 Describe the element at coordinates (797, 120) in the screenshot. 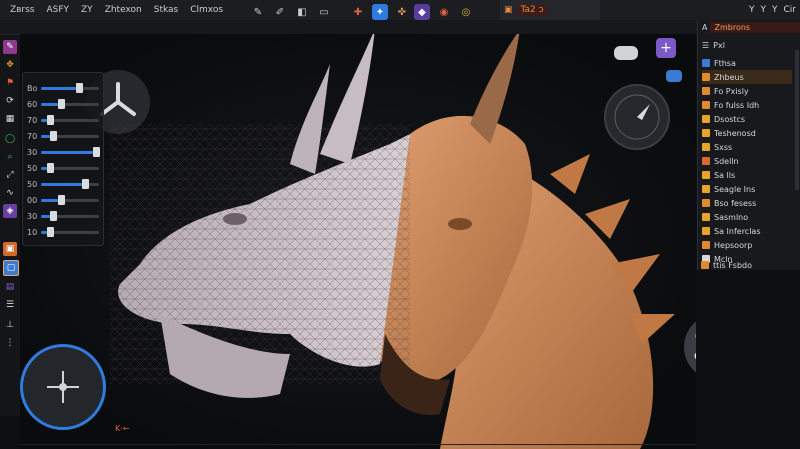

I see `panel-scrollbar` at that location.